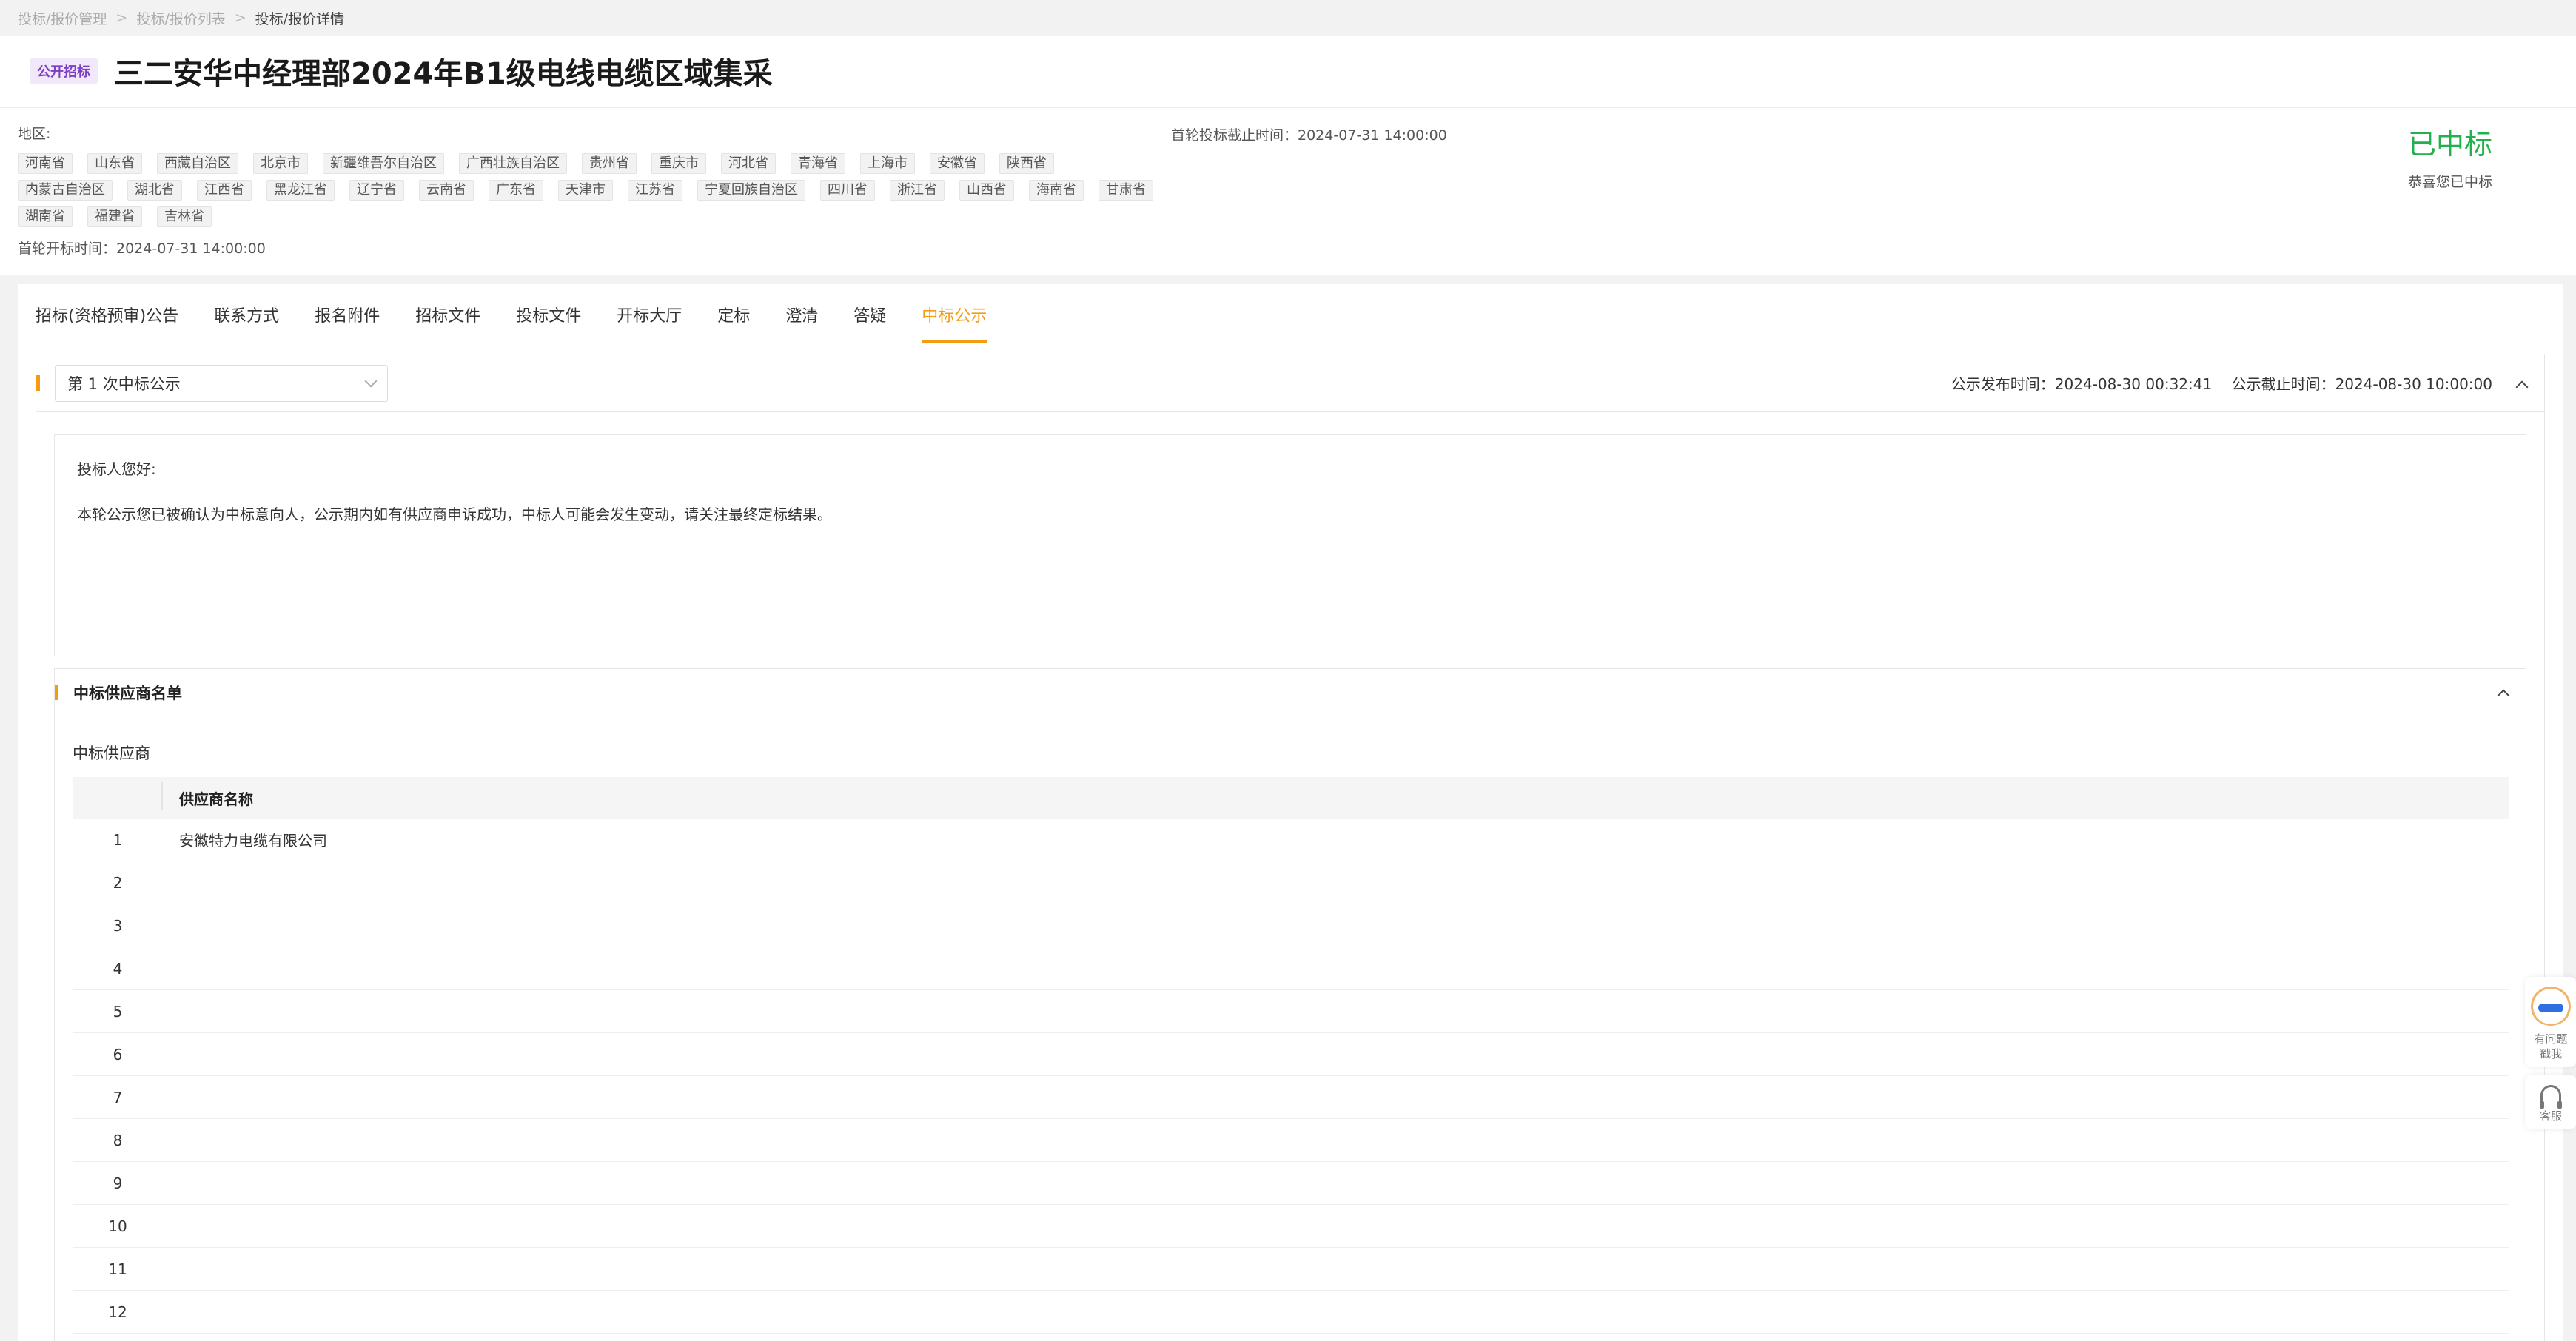  I want to click on supplier-header: 中标供应商名单, so click(1290, 692).